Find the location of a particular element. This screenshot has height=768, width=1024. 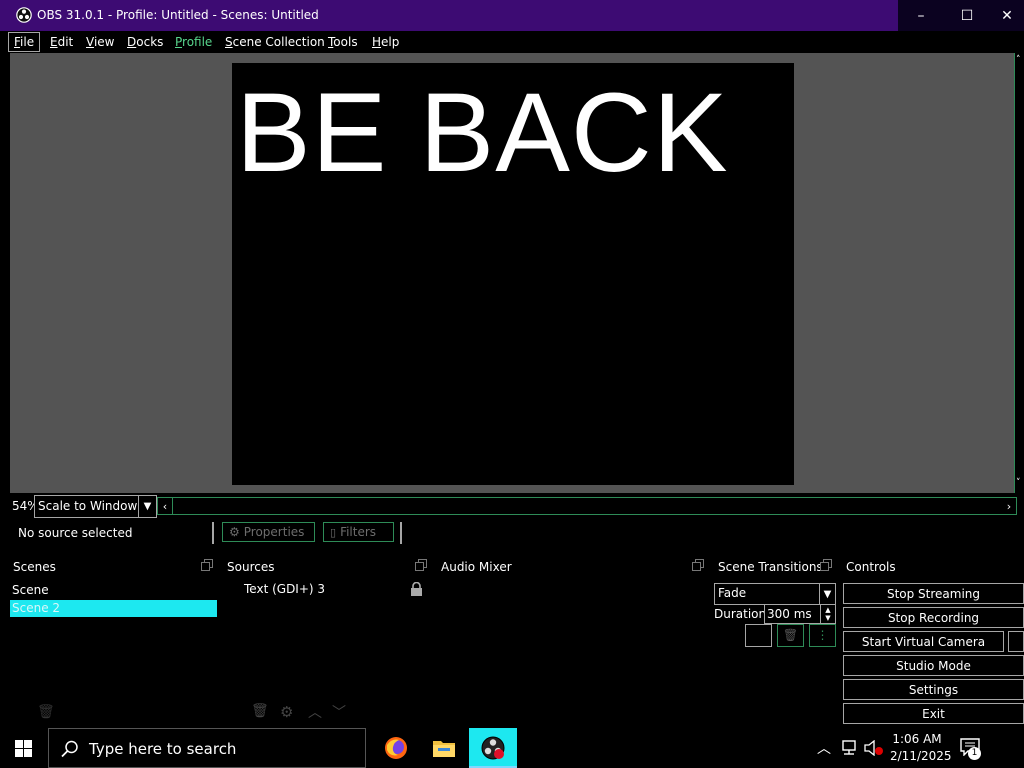

start-virtual-camera-button: Start Virtual Camera is located at coordinates (923, 641).